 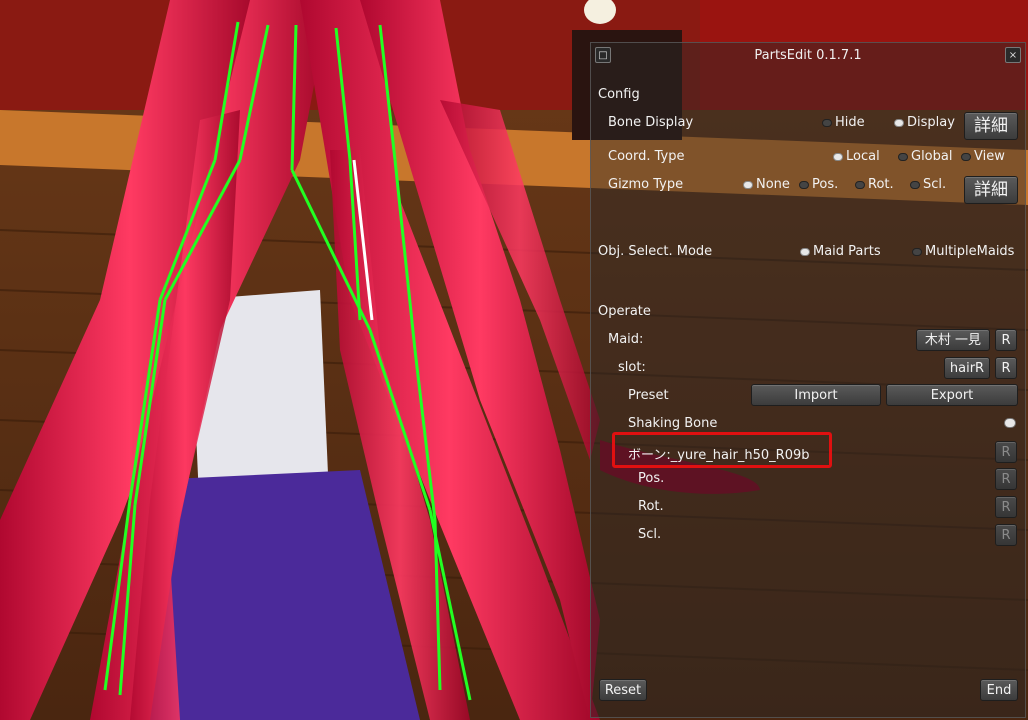 What do you see at coordinates (924, 122) in the screenshot?
I see `bone-display-display-radio: Display` at bounding box center [924, 122].